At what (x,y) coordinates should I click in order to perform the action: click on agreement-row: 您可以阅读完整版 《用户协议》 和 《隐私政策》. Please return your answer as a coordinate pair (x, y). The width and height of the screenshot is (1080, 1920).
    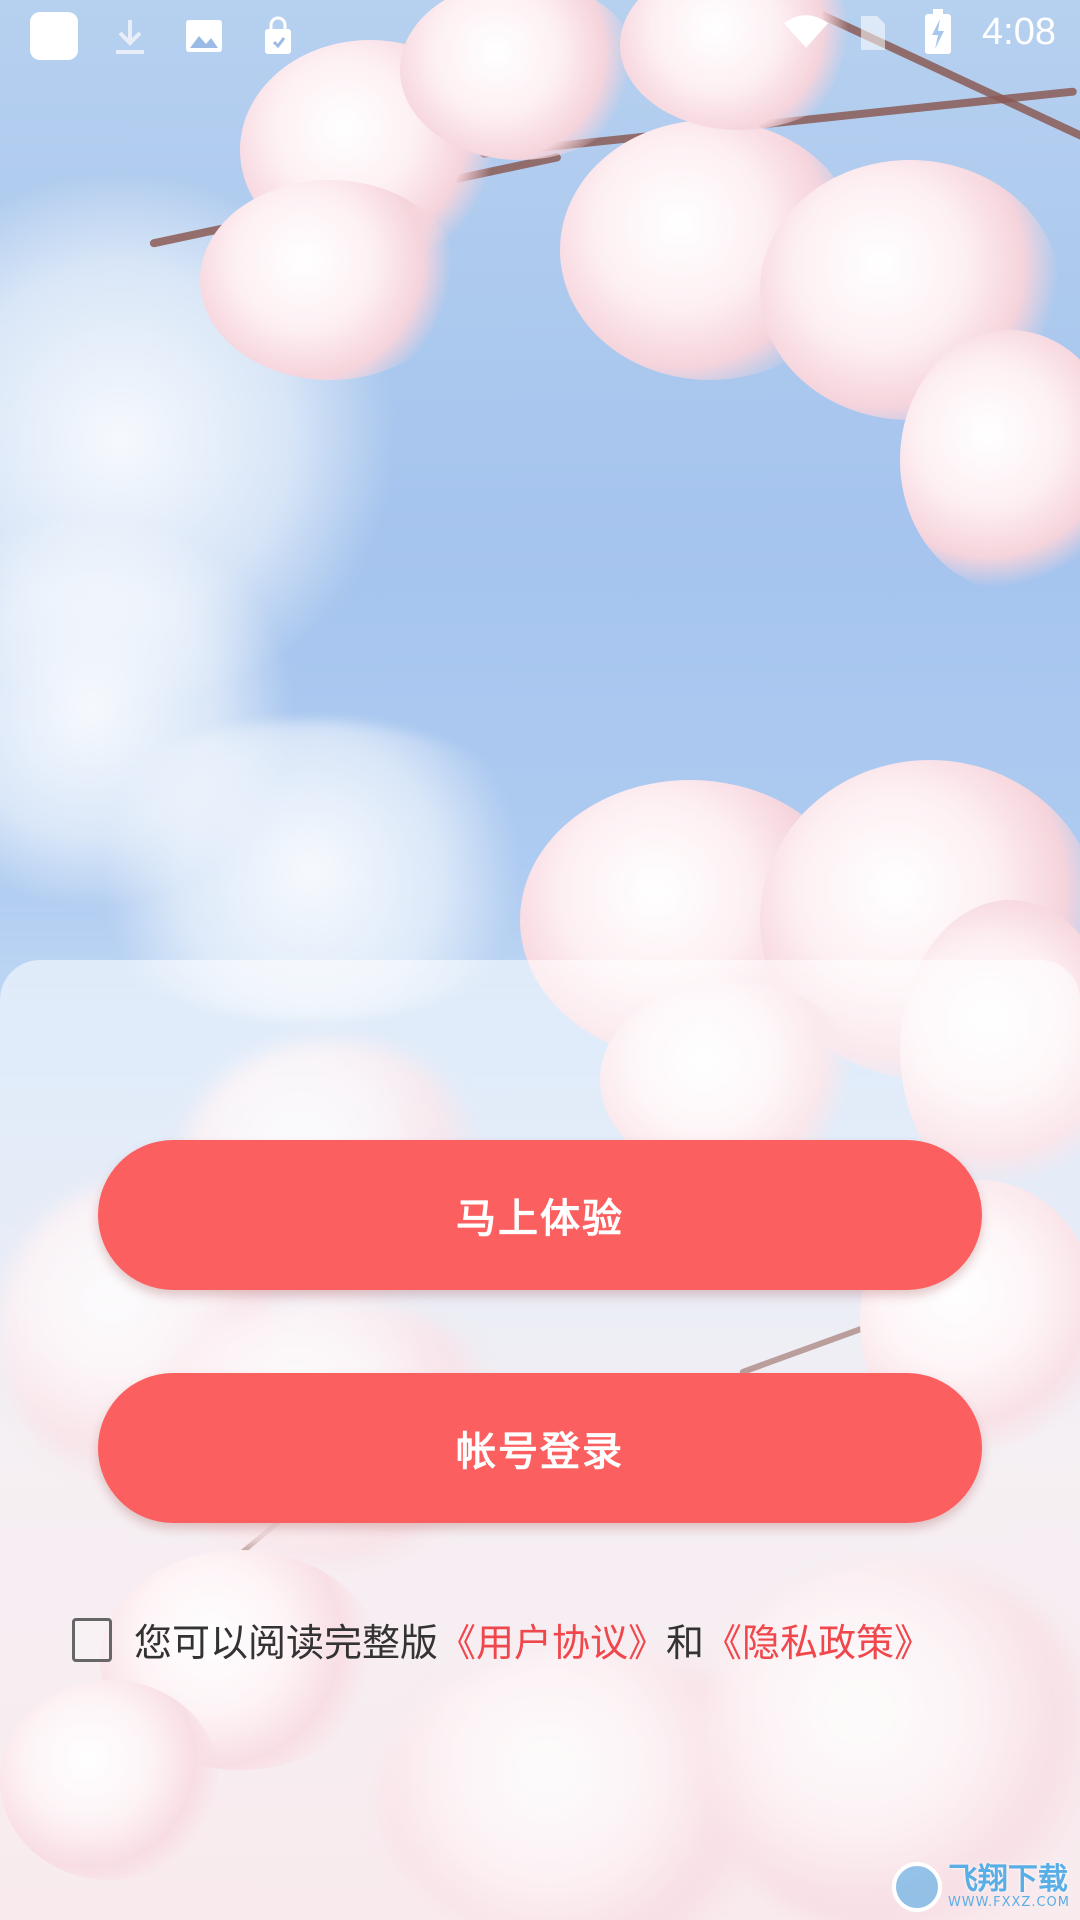
    Looking at the image, I should click on (502, 1639).